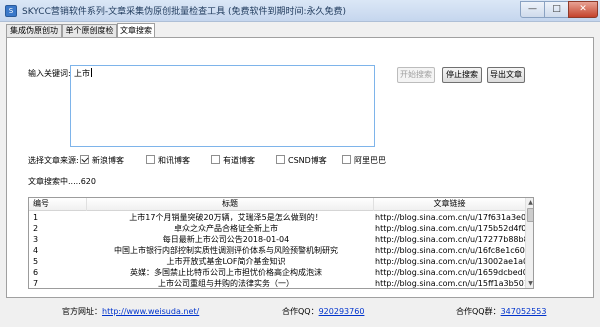  I want to click on keyword-value: 上市, so click(82, 73).